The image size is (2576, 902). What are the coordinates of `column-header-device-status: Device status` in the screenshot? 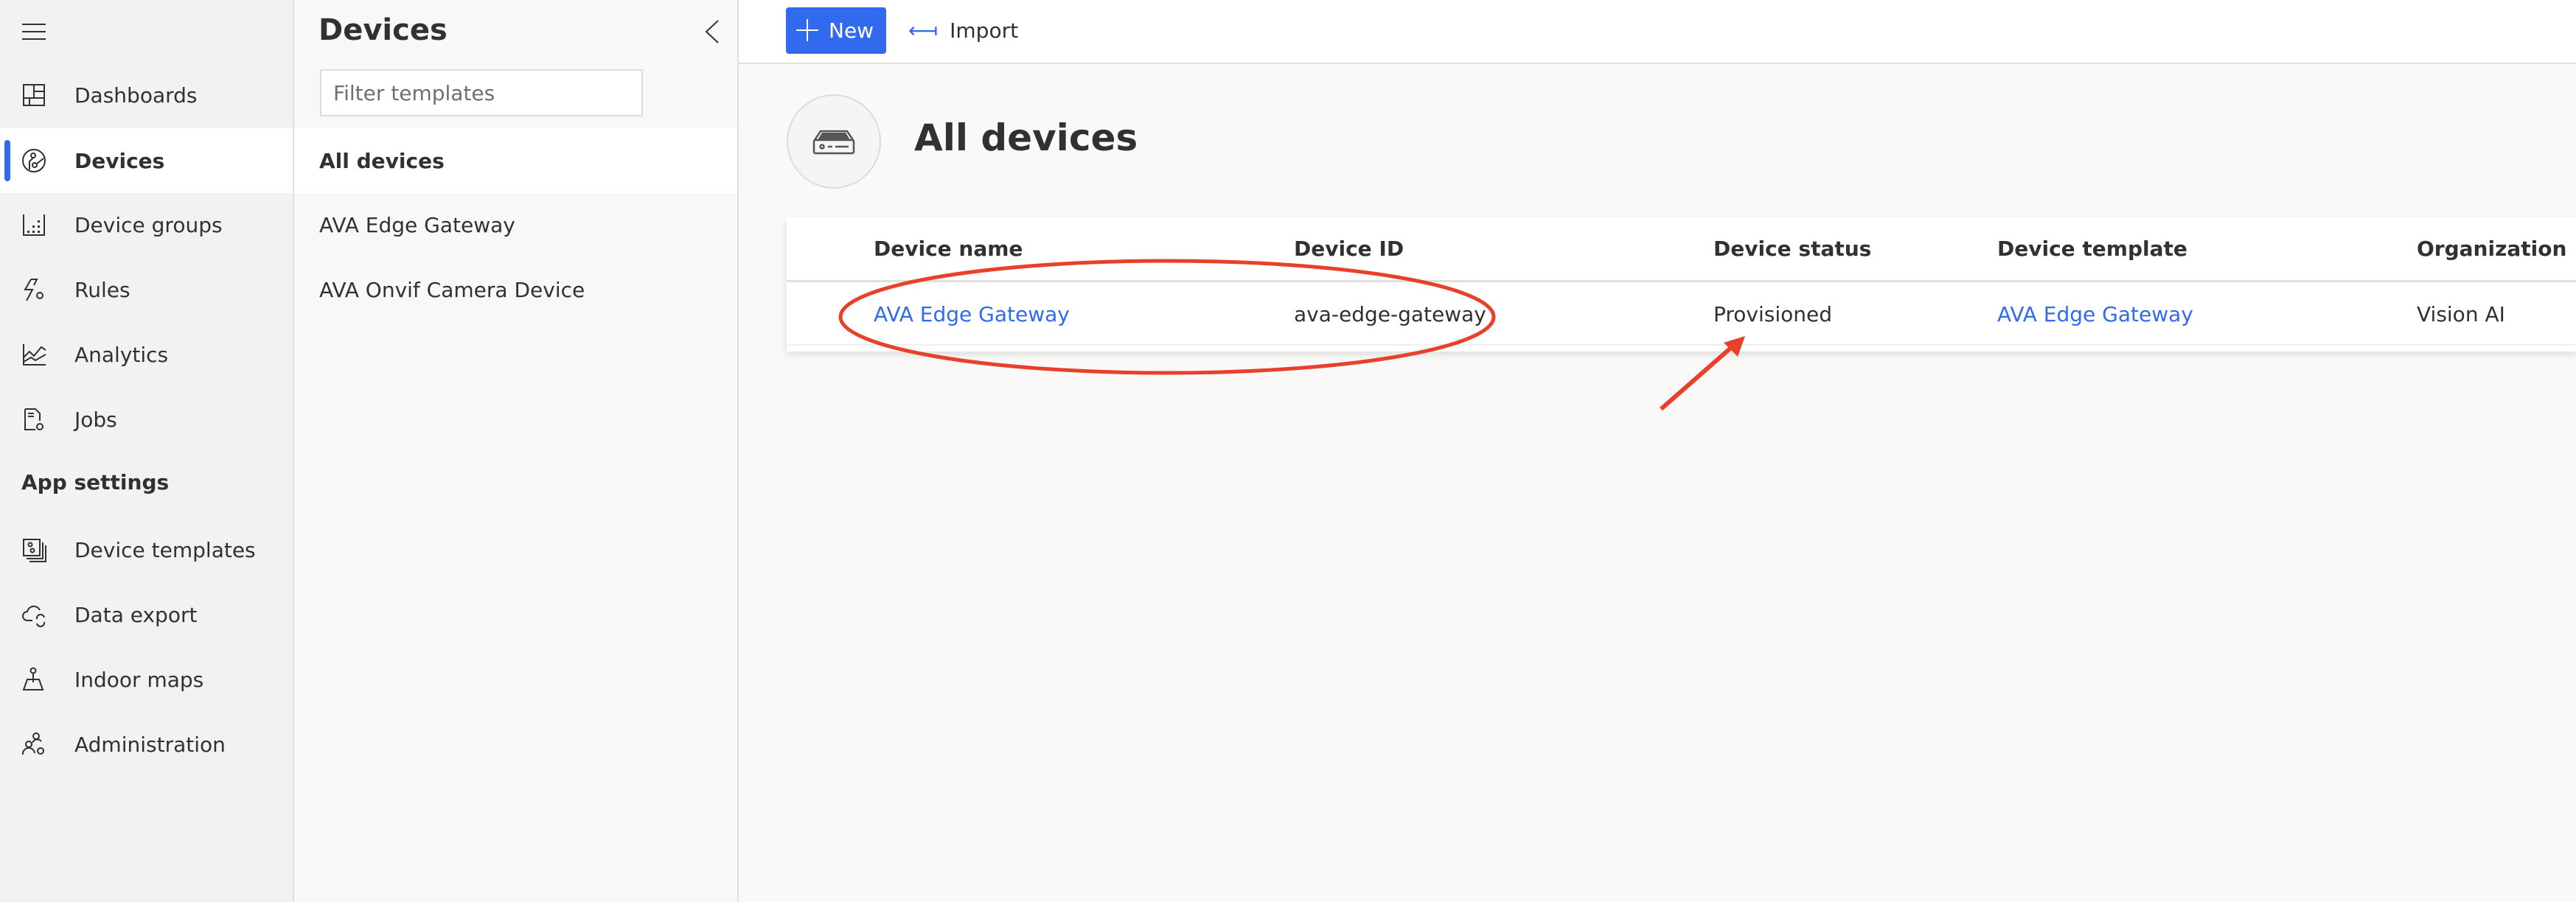 It's located at (1792, 248).